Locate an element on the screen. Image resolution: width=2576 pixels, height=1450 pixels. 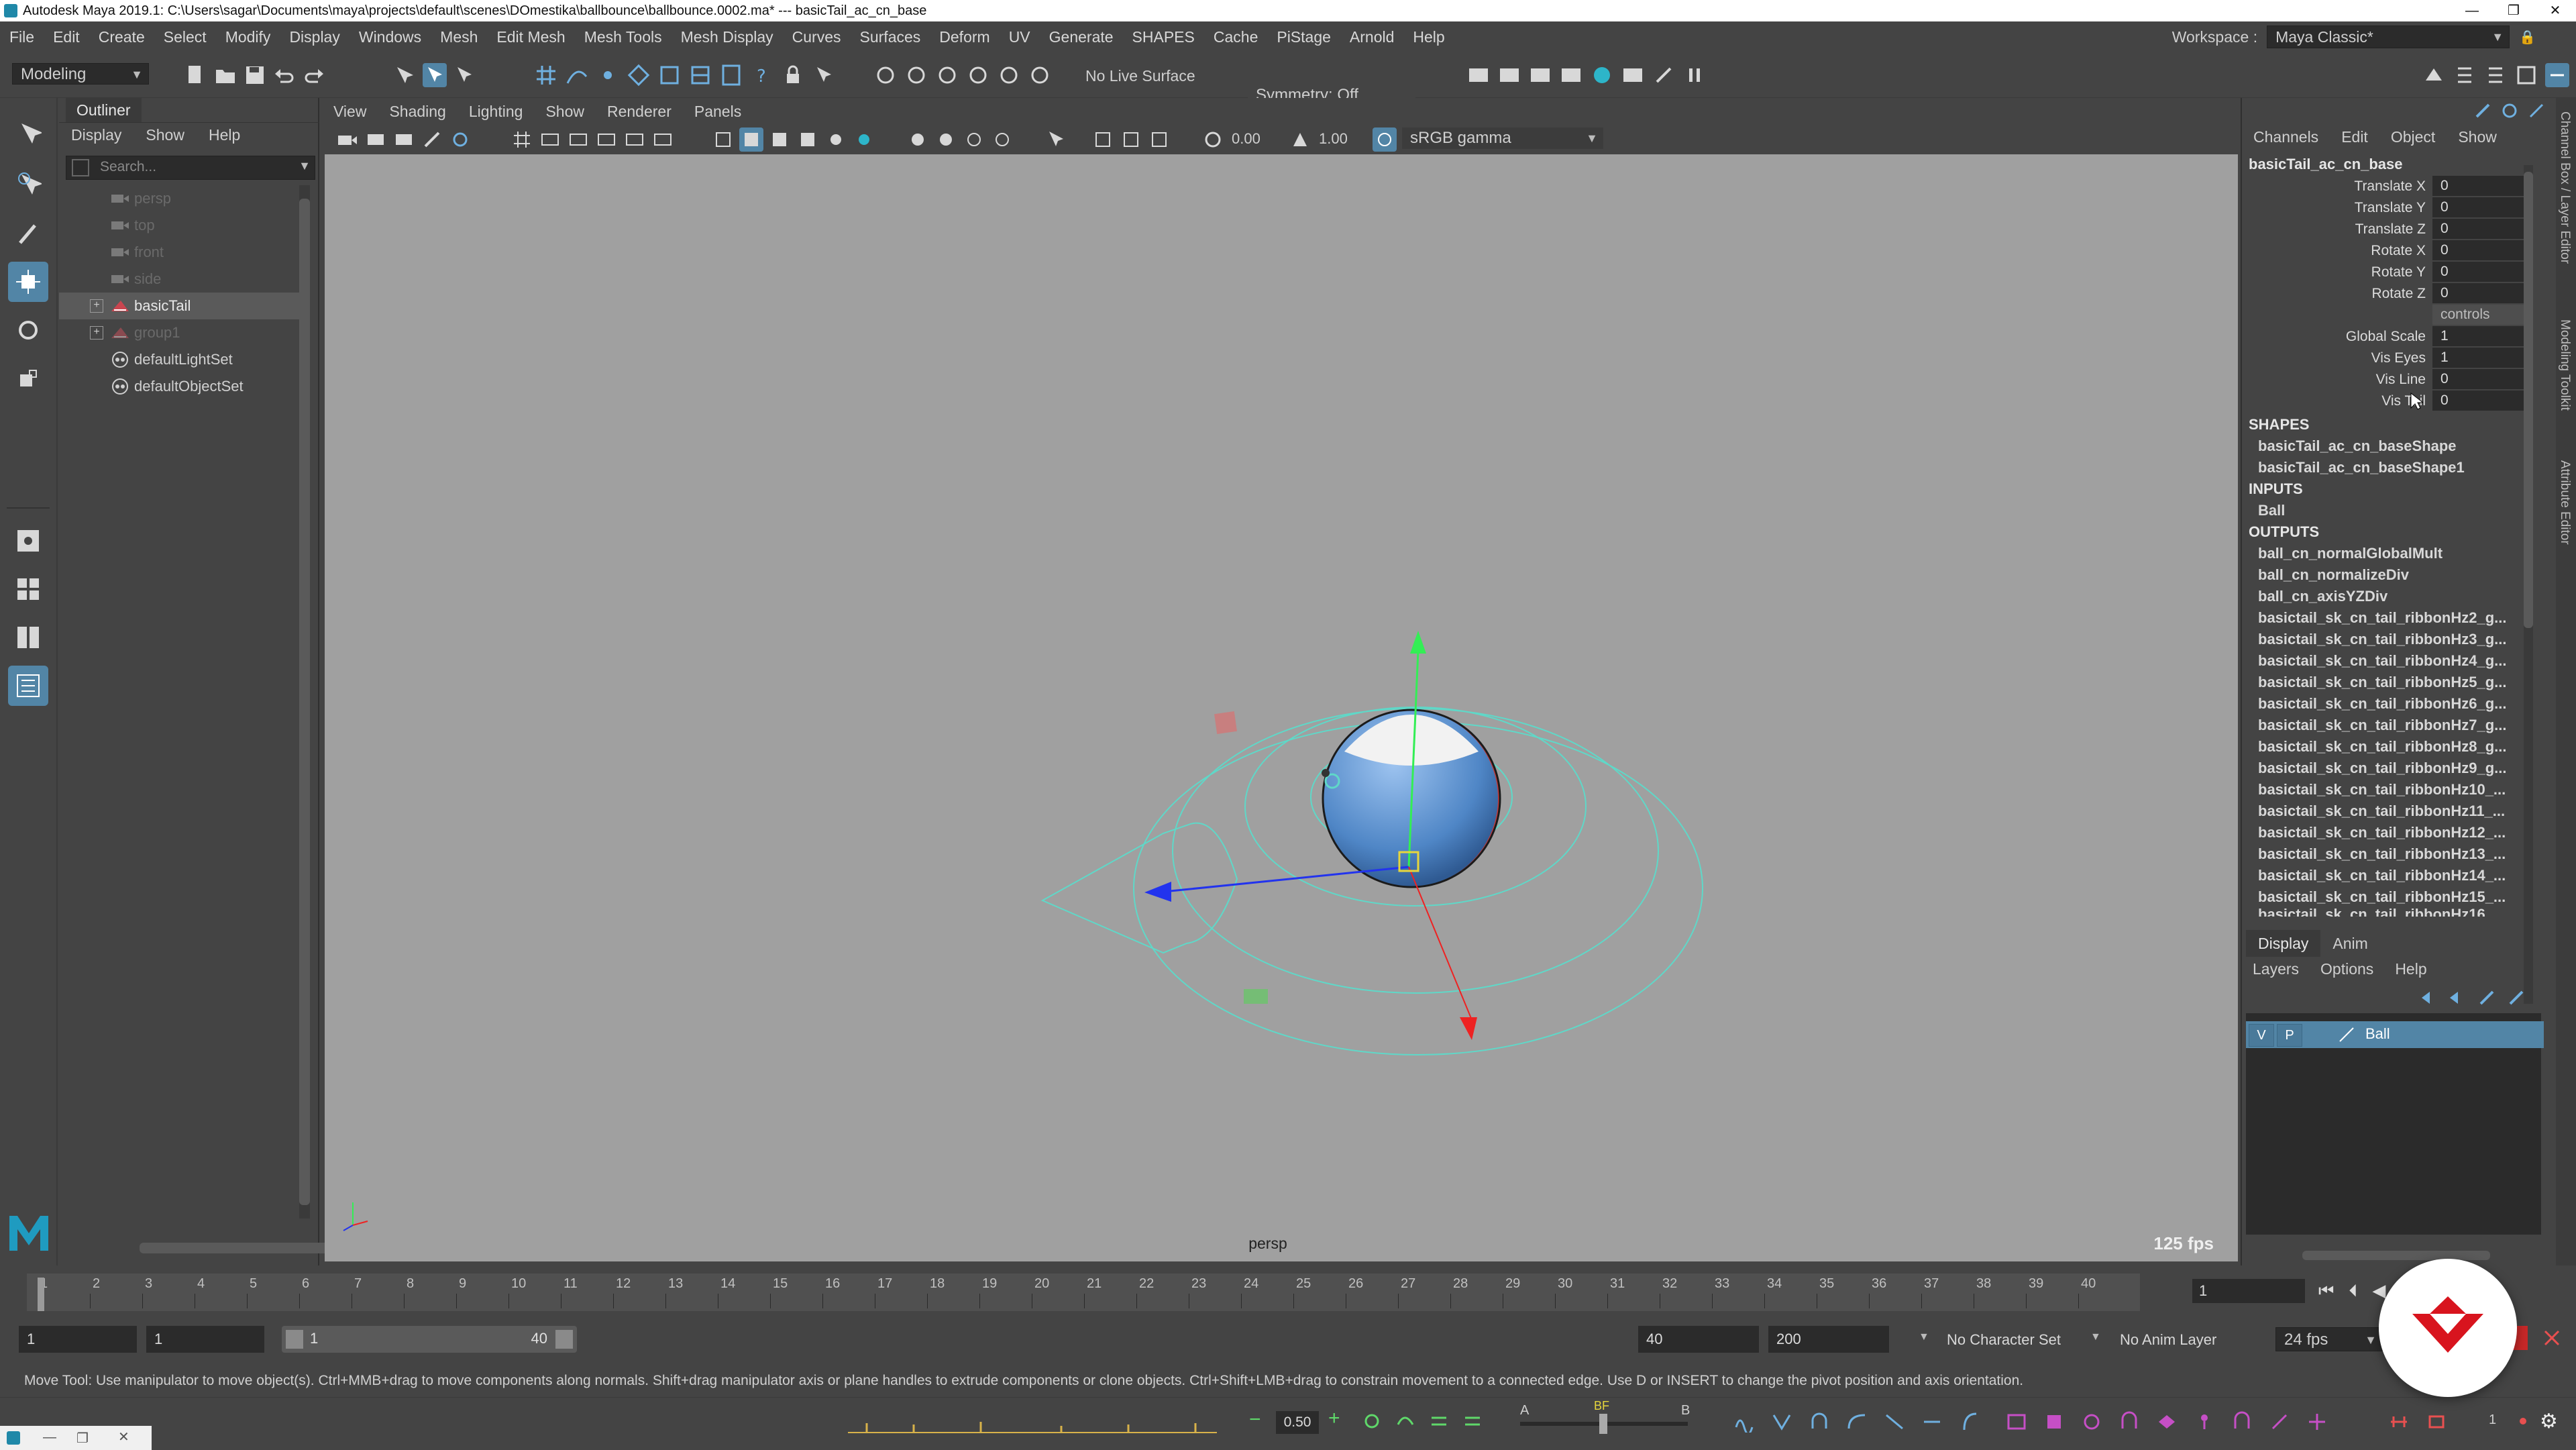
snap-relation-4-icon is located at coordinates (978, 75).